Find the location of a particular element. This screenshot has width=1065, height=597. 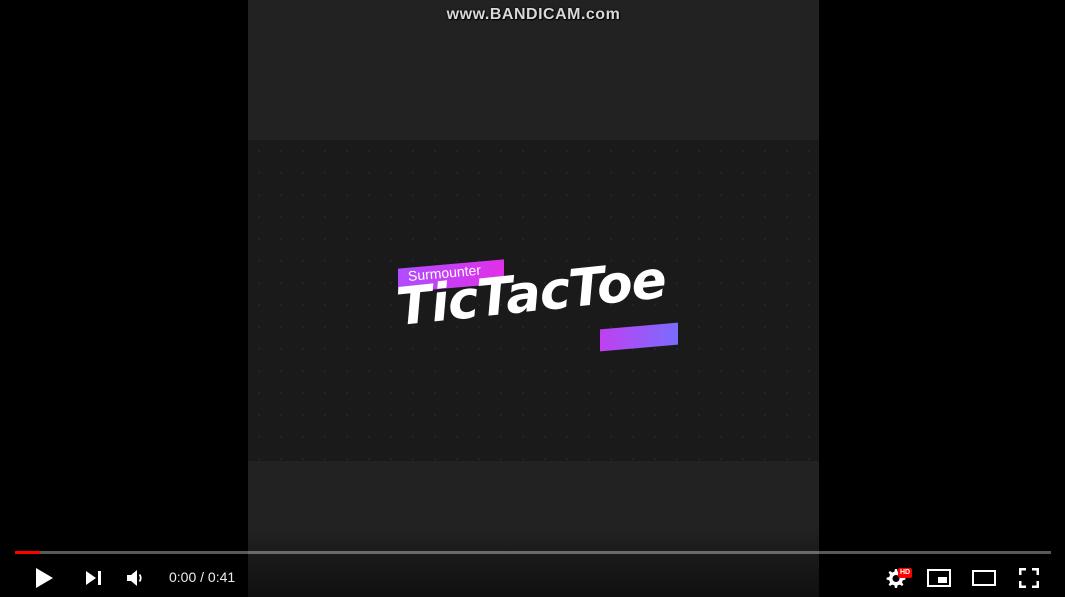

theater-mode-icon is located at coordinates (984, 577).